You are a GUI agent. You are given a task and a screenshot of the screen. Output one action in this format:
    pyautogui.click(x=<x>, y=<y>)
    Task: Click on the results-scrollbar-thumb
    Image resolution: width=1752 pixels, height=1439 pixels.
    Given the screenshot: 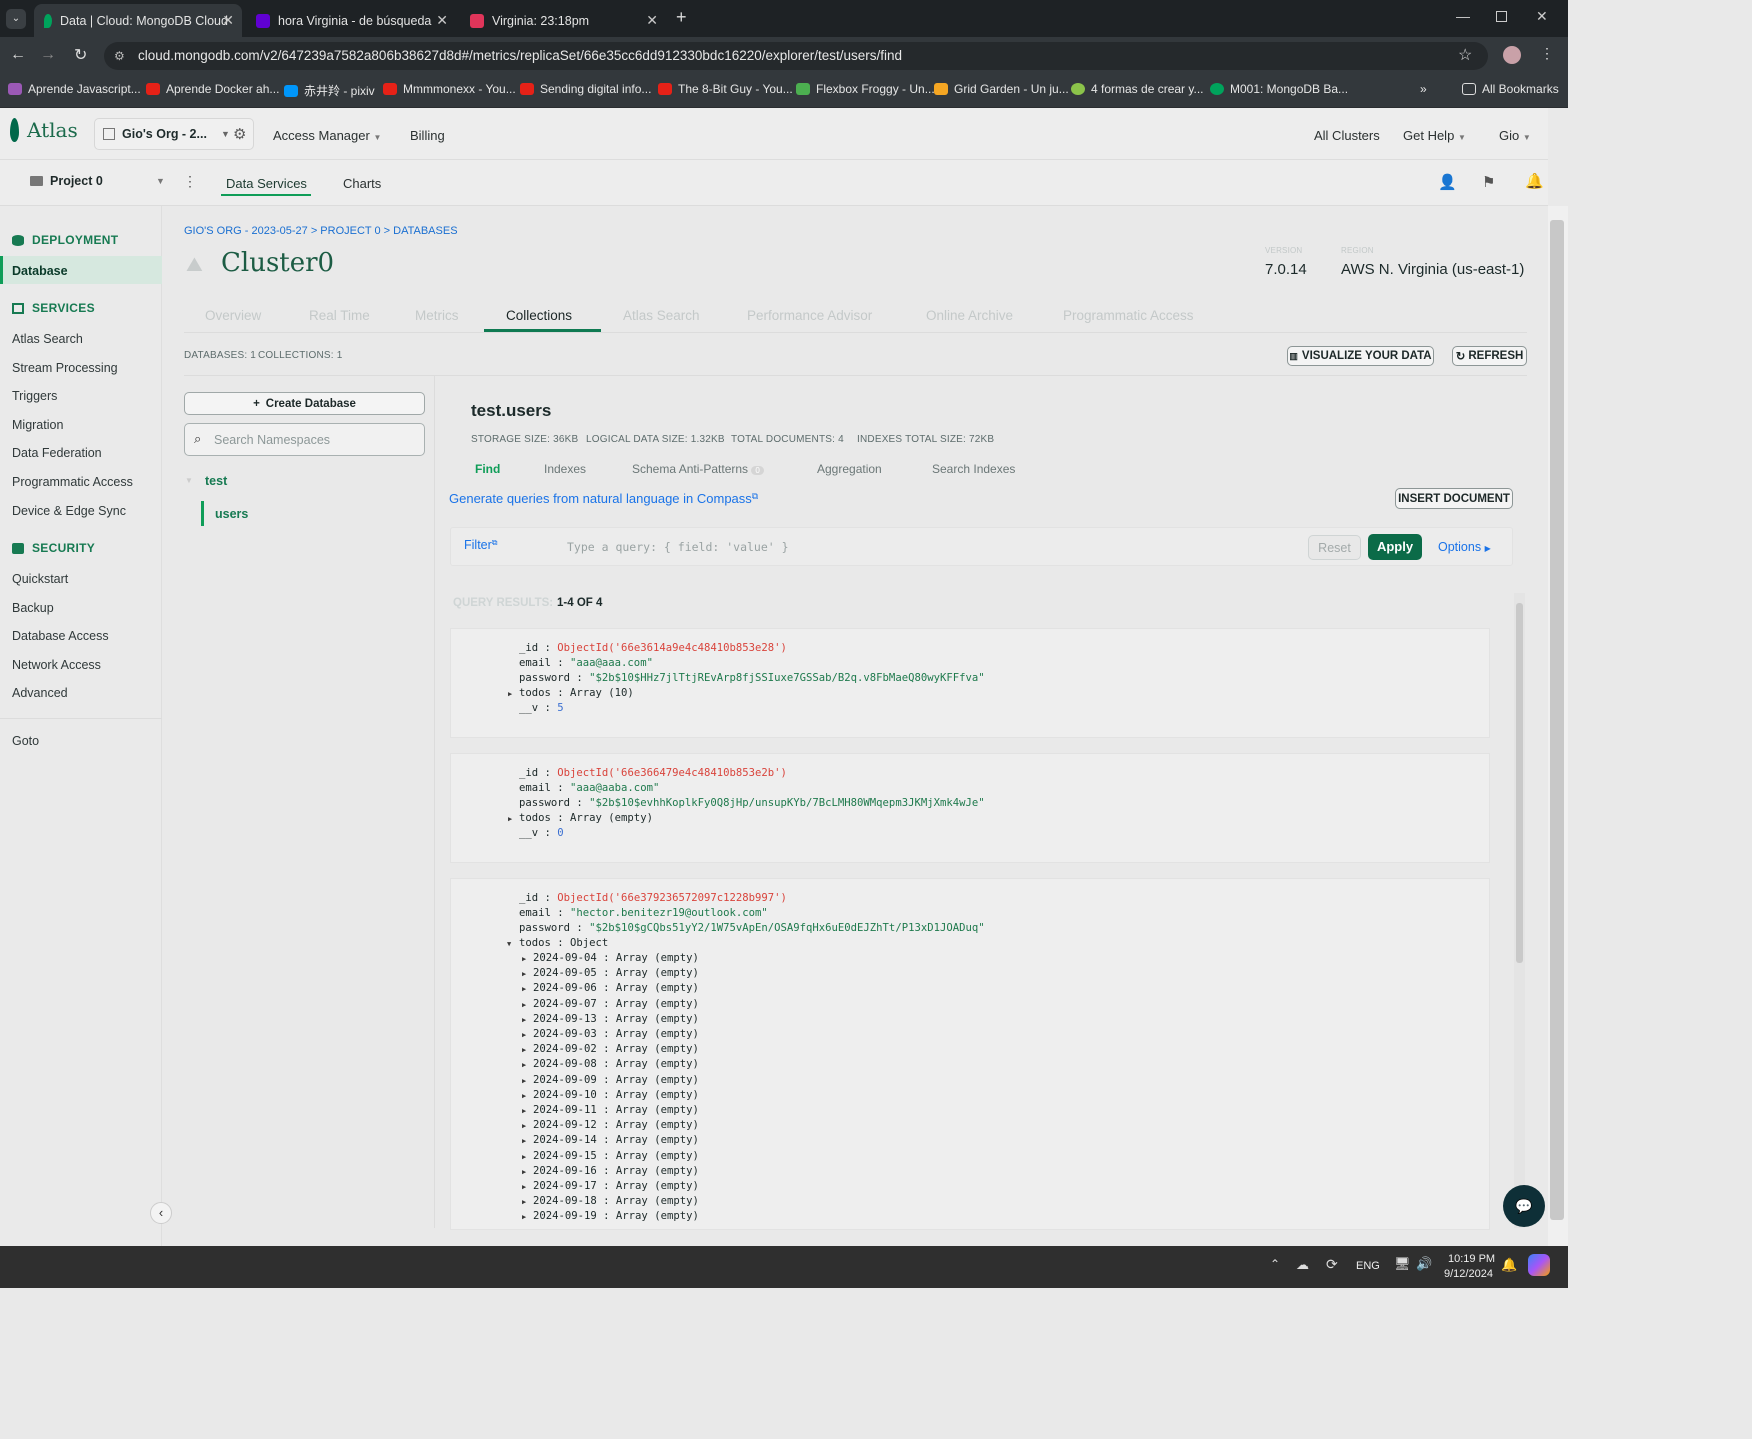 What is the action you would take?
    pyautogui.click(x=1519, y=783)
    